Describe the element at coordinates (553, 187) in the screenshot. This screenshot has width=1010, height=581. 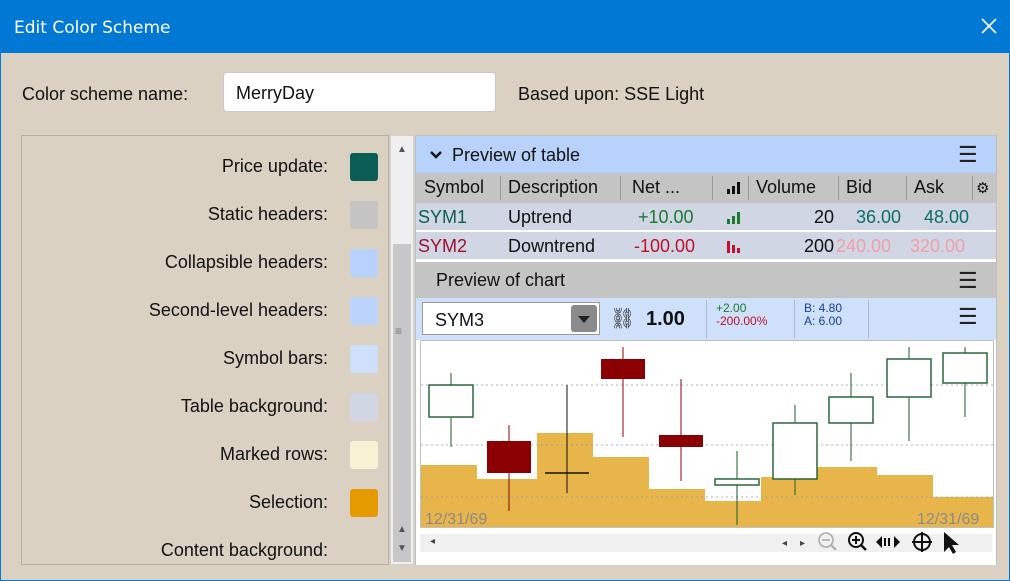
I see `column-header: Description` at that location.